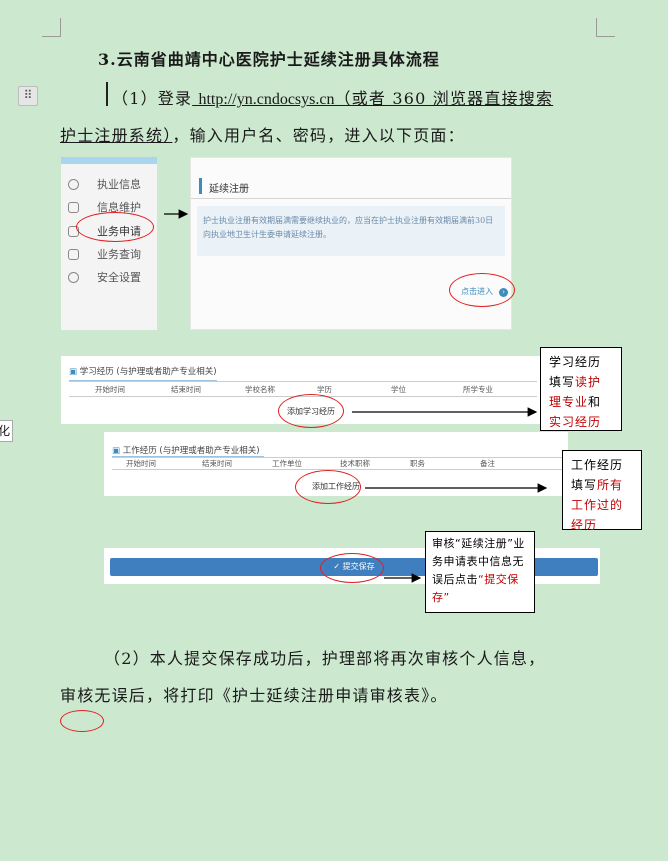  What do you see at coordinates (254, 695) in the screenshot?
I see `step2-line2: 审核无误后，将打印《护士延续注册申请审核表》。` at bounding box center [254, 695].